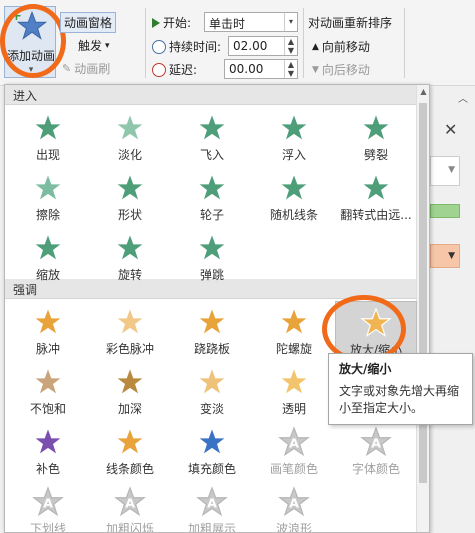 The image size is (475, 533). Describe the element at coordinates (177, 23) in the screenshot. I see `start-label-text: 开始:` at that location.